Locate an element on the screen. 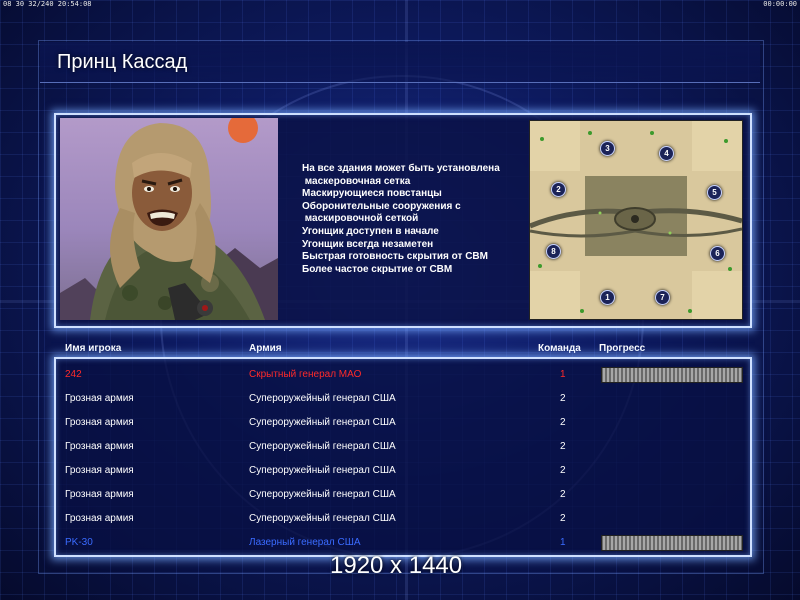  start-position-marker: 8 is located at coordinates (553, 251).